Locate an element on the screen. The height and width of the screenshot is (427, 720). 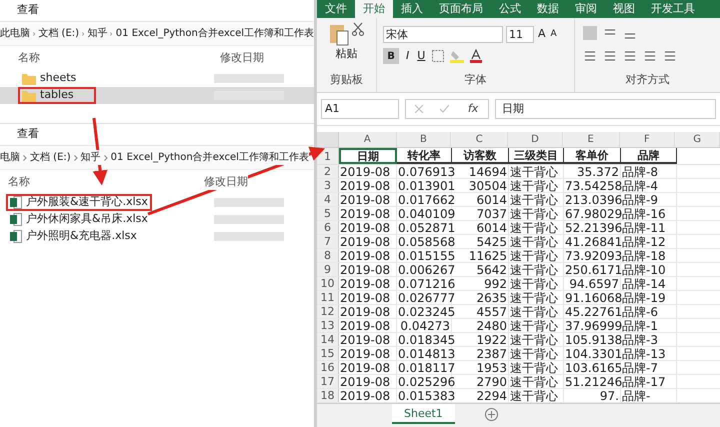
scissors-icon is located at coordinates (358, 29).